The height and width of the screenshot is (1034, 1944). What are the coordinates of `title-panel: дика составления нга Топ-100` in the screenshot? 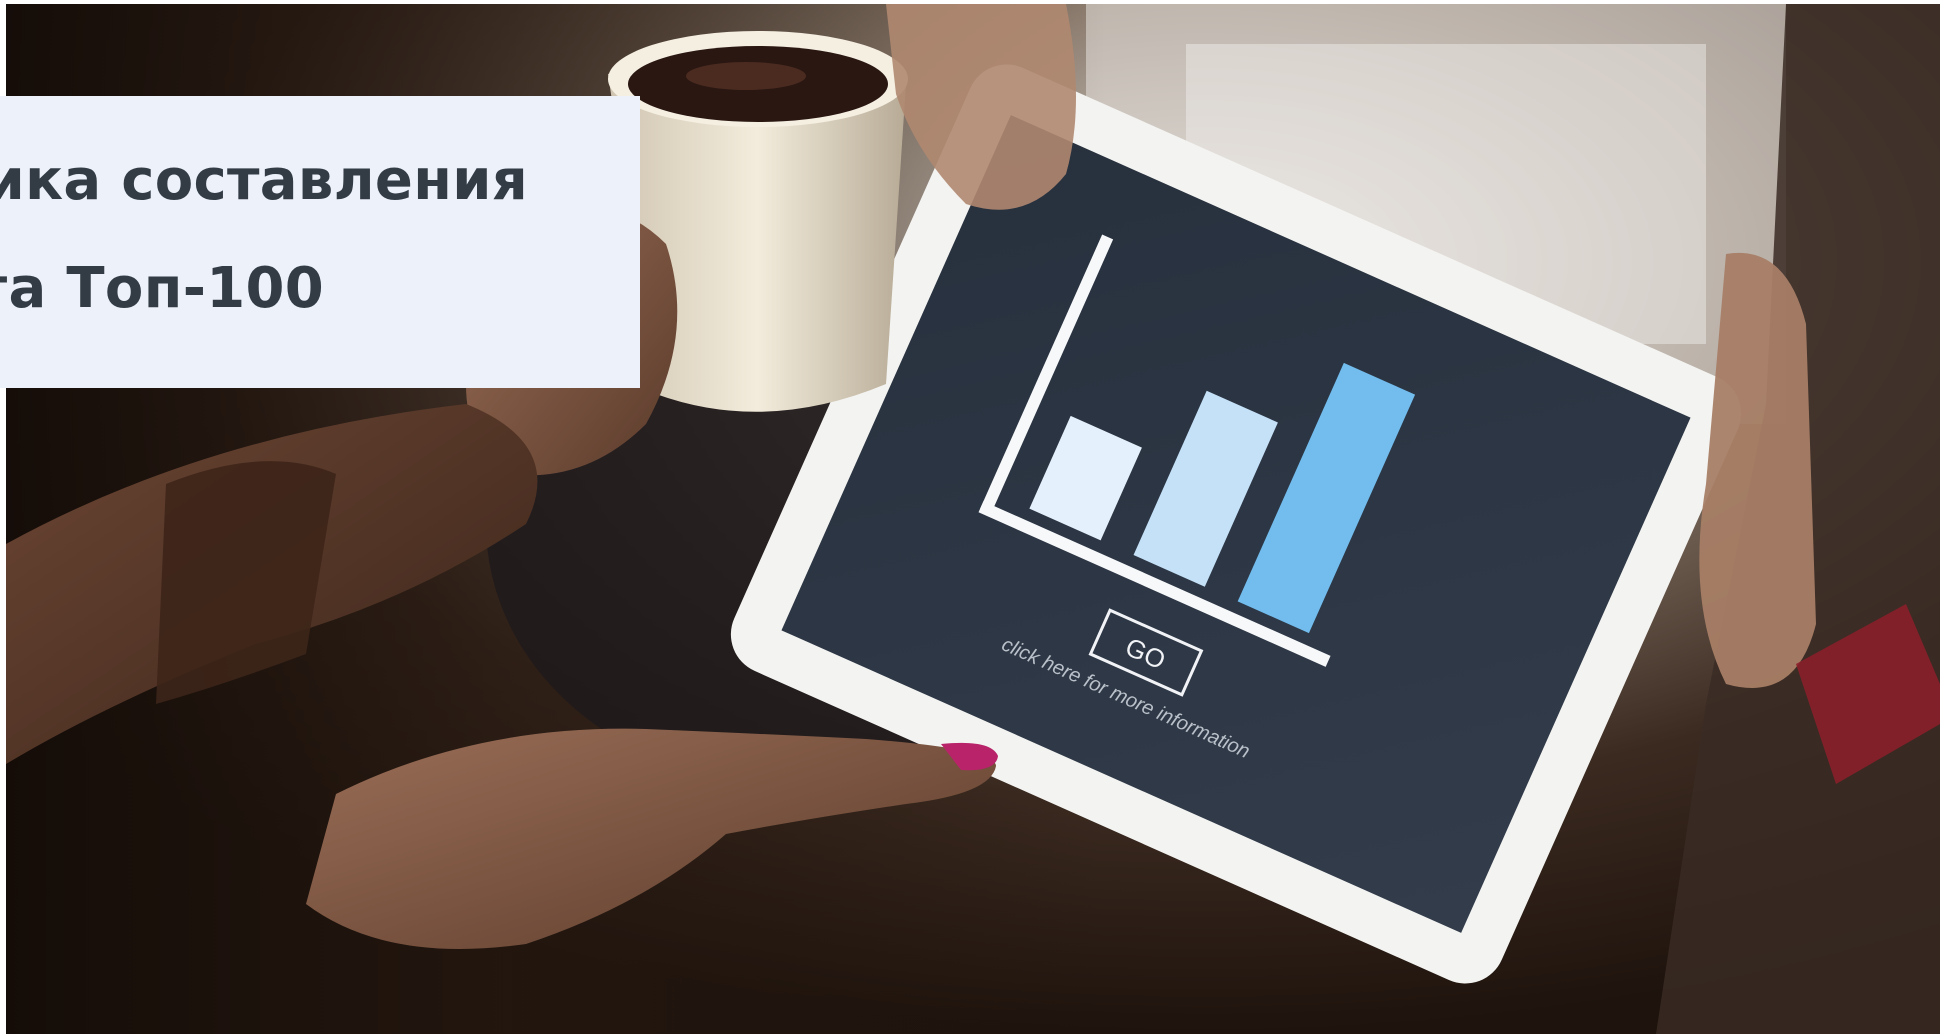 It's located at (320, 242).